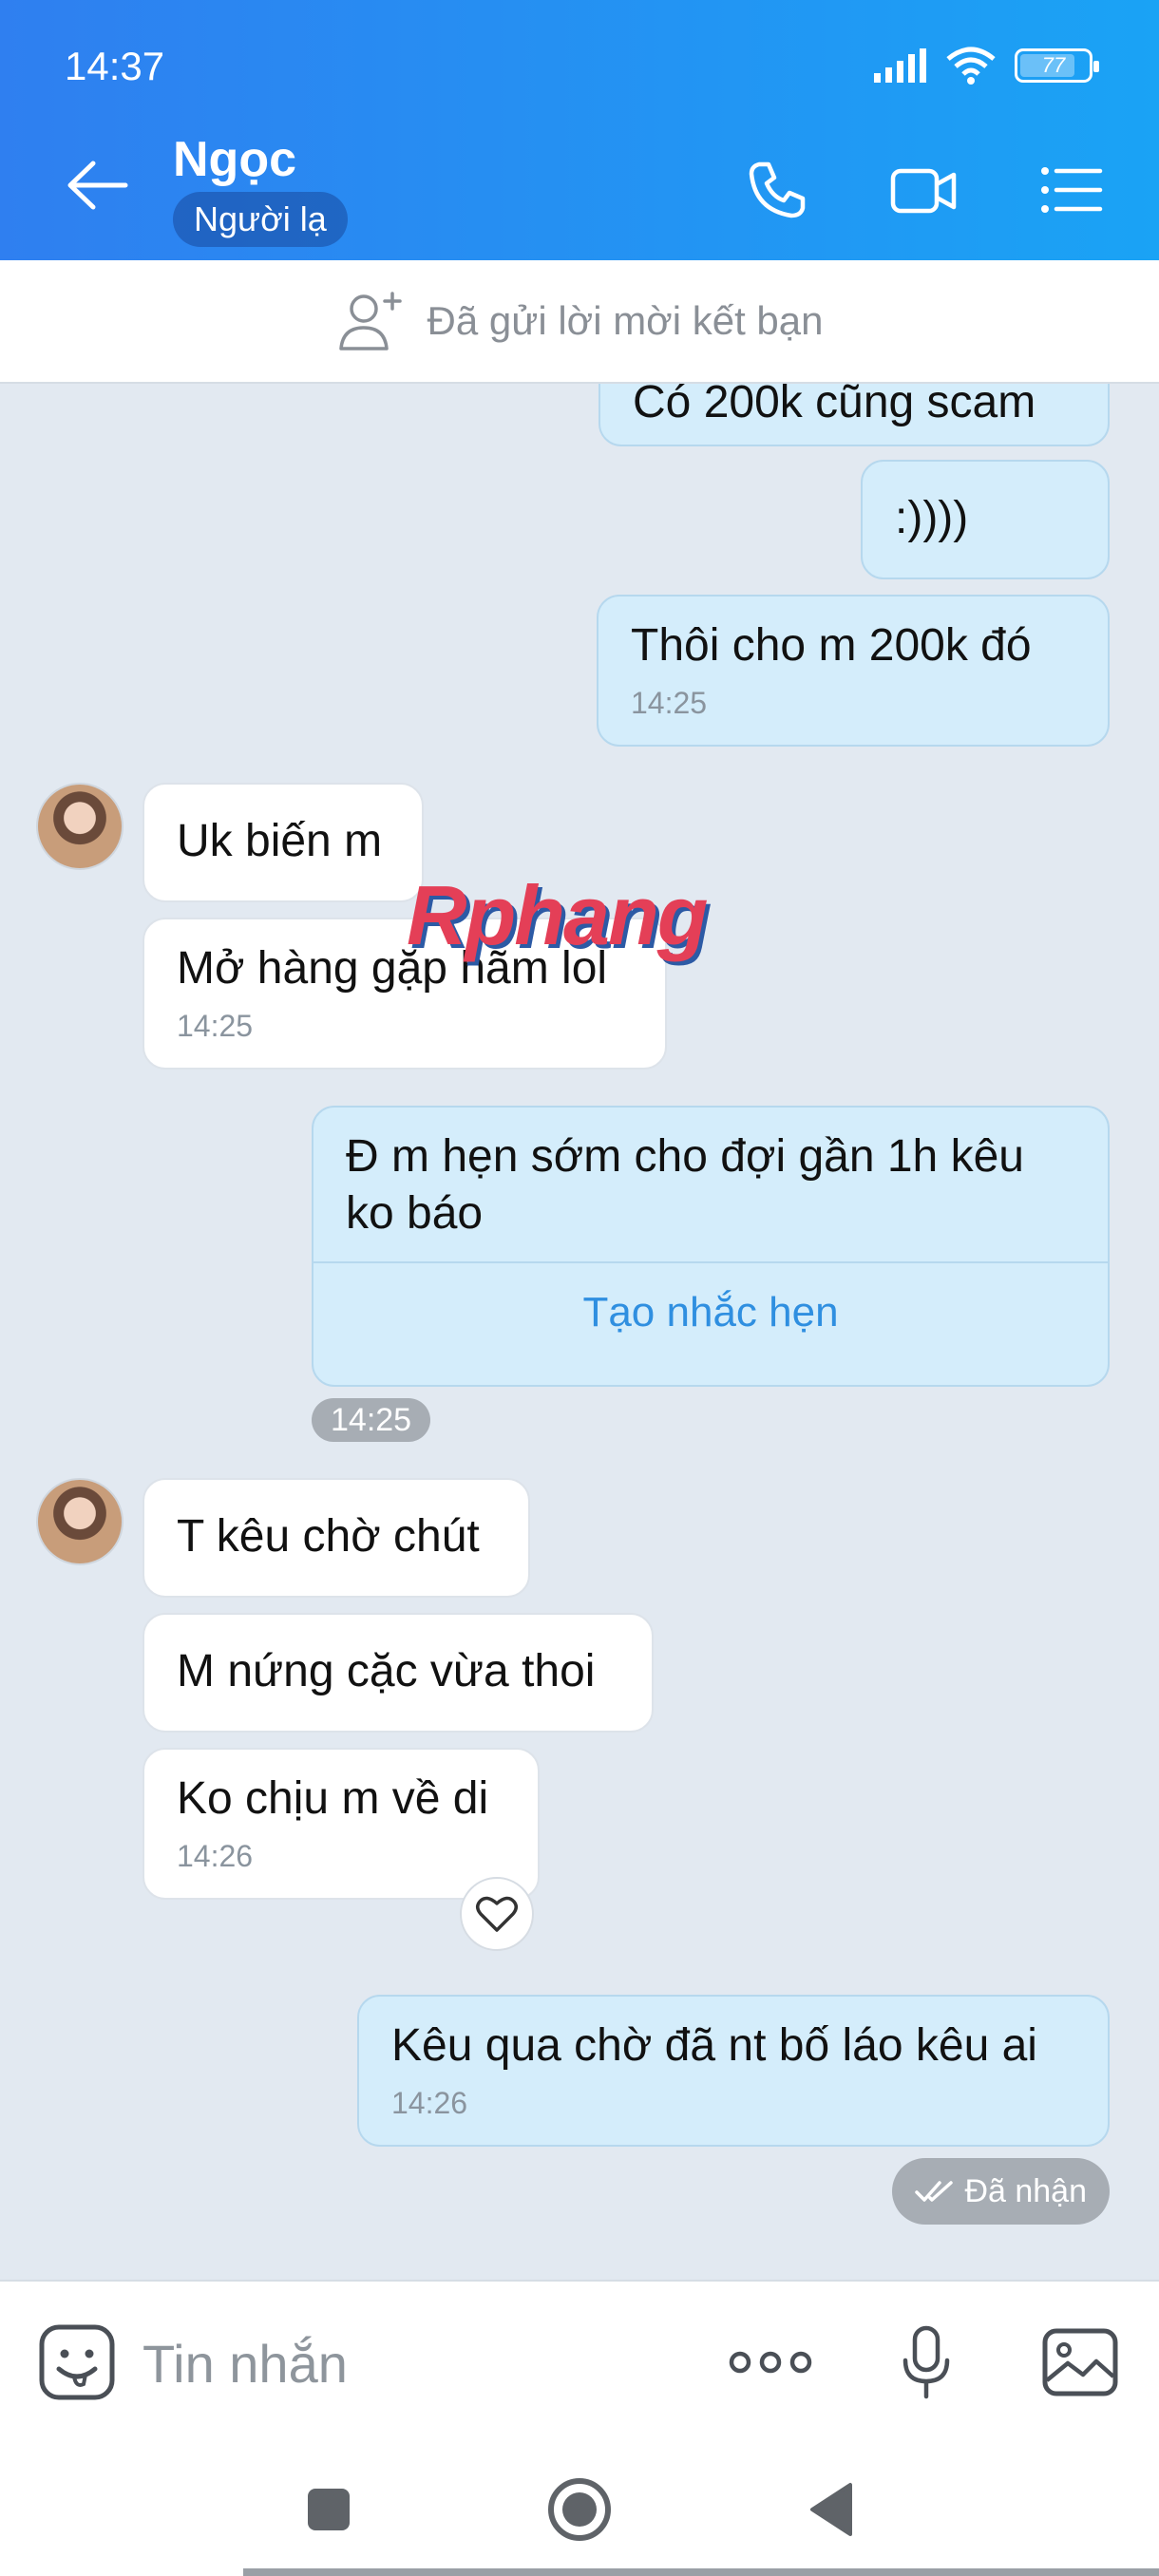 This screenshot has width=1159, height=2576. I want to click on signal-icon, so click(900, 65).